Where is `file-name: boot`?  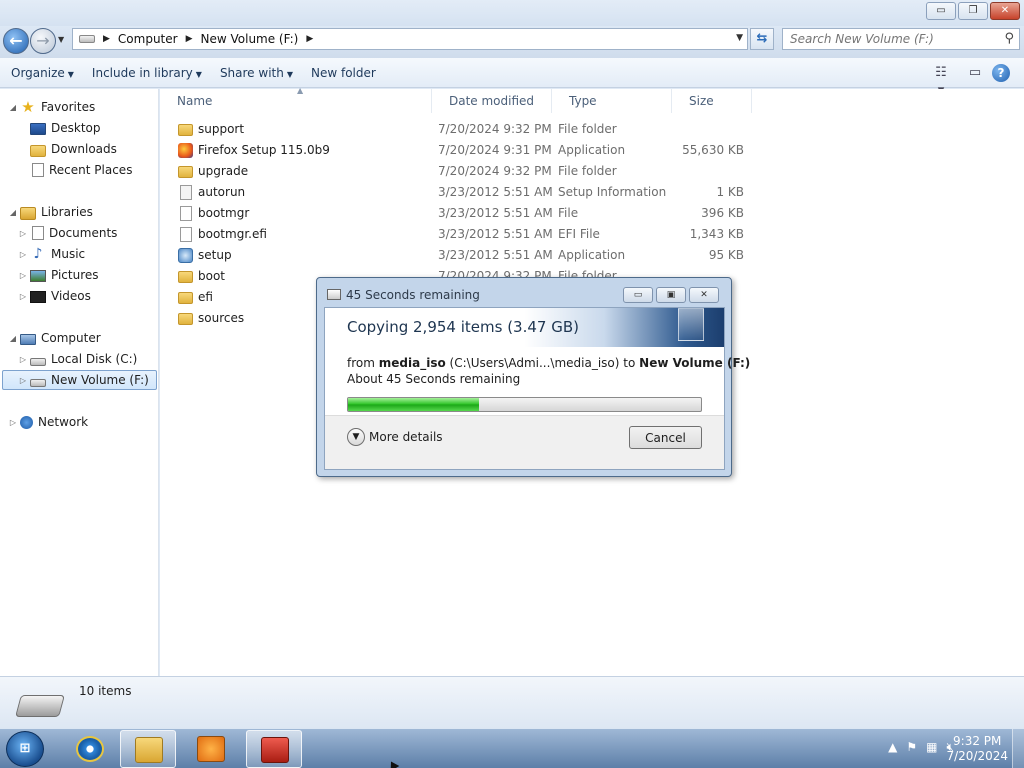 file-name: boot is located at coordinates (212, 276).